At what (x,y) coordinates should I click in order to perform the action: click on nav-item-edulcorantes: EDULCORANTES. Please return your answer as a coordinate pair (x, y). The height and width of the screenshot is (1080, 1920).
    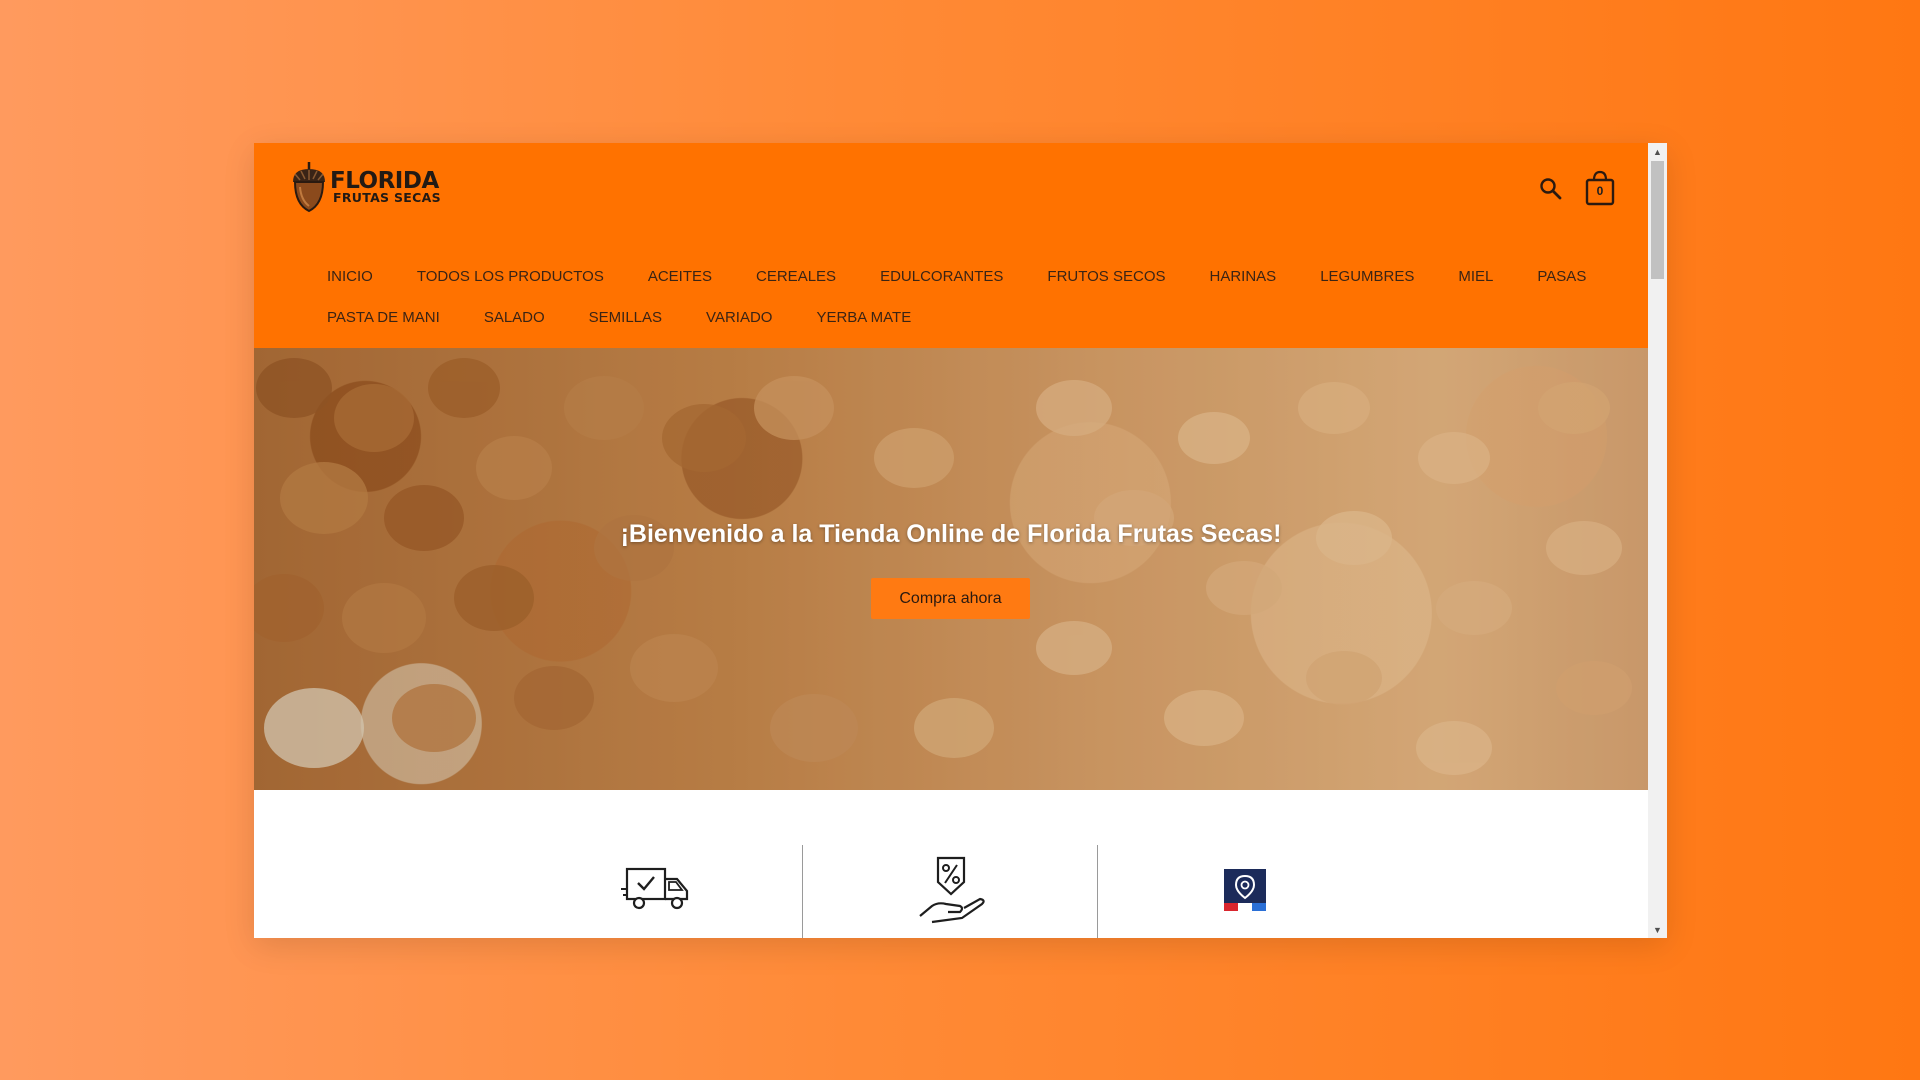
    Looking at the image, I should click on (941, 276).